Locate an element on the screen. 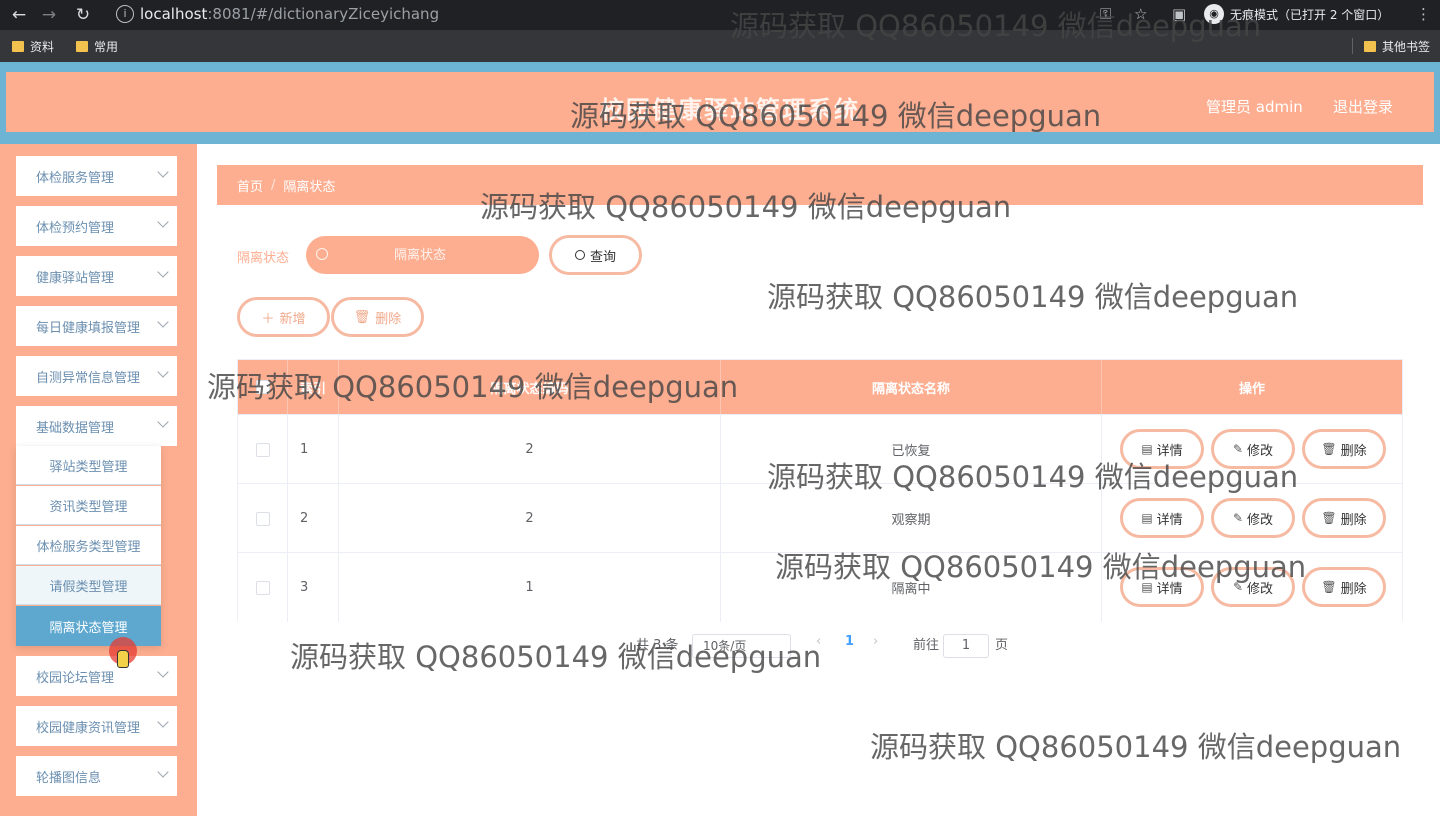 The height and width of the screenshot is (816, 1440). sidebar-item-health-station: 健康驿站管理 is located at coordinates (96, 276).